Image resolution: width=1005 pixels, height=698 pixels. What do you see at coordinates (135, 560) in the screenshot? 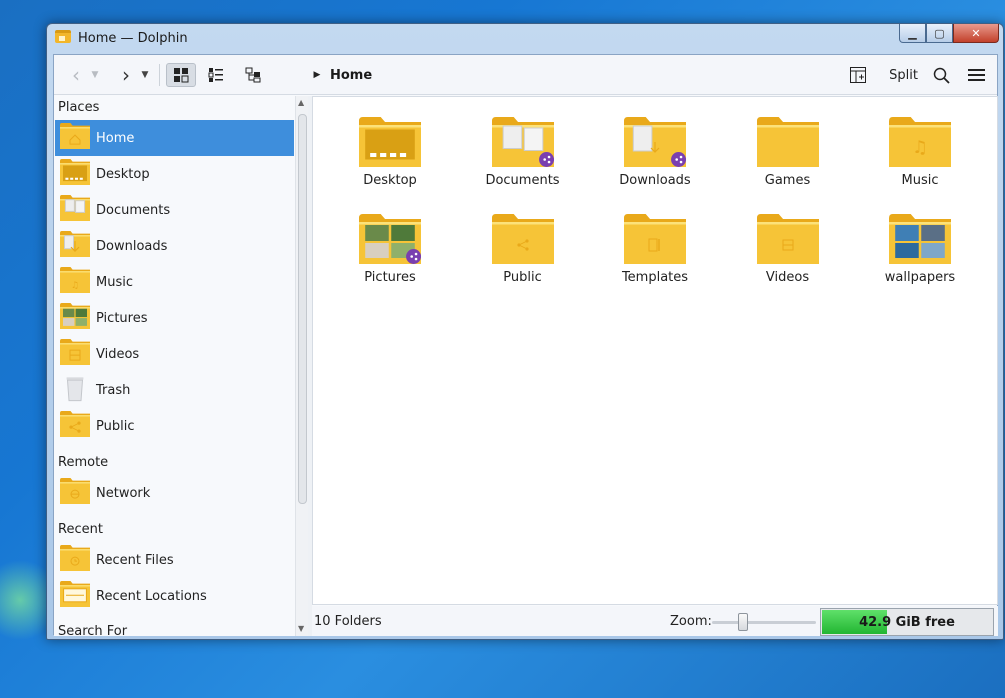
I see `recent-item-label: Recent Files` at bounding box center [135, 560].